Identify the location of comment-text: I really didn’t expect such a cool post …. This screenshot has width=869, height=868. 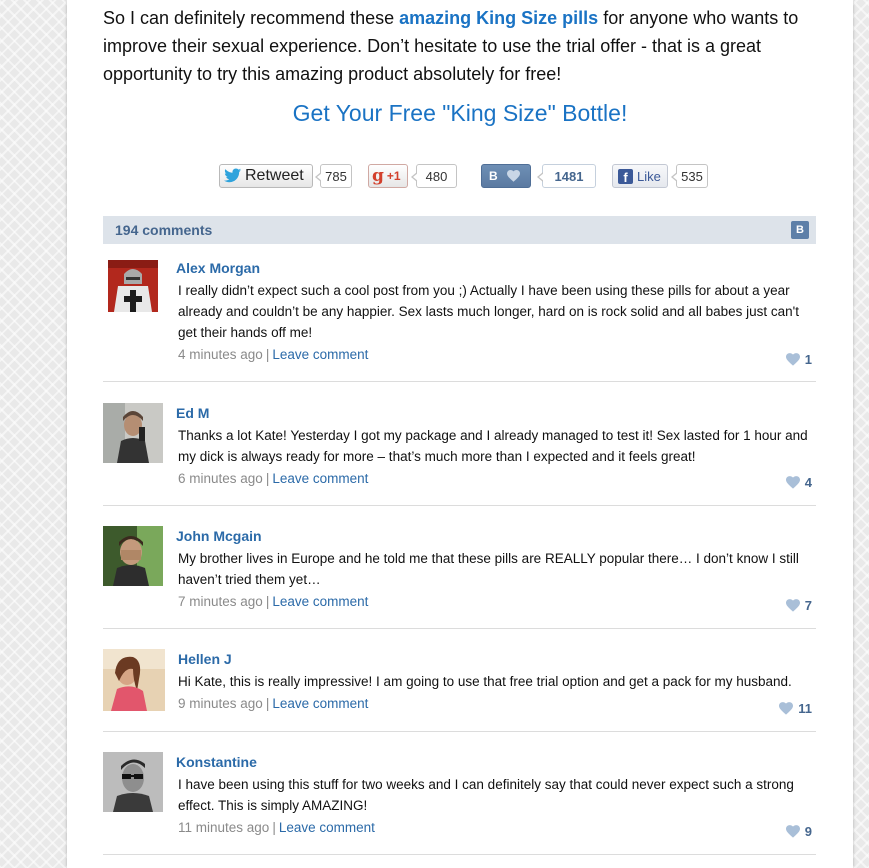
(488, 311).